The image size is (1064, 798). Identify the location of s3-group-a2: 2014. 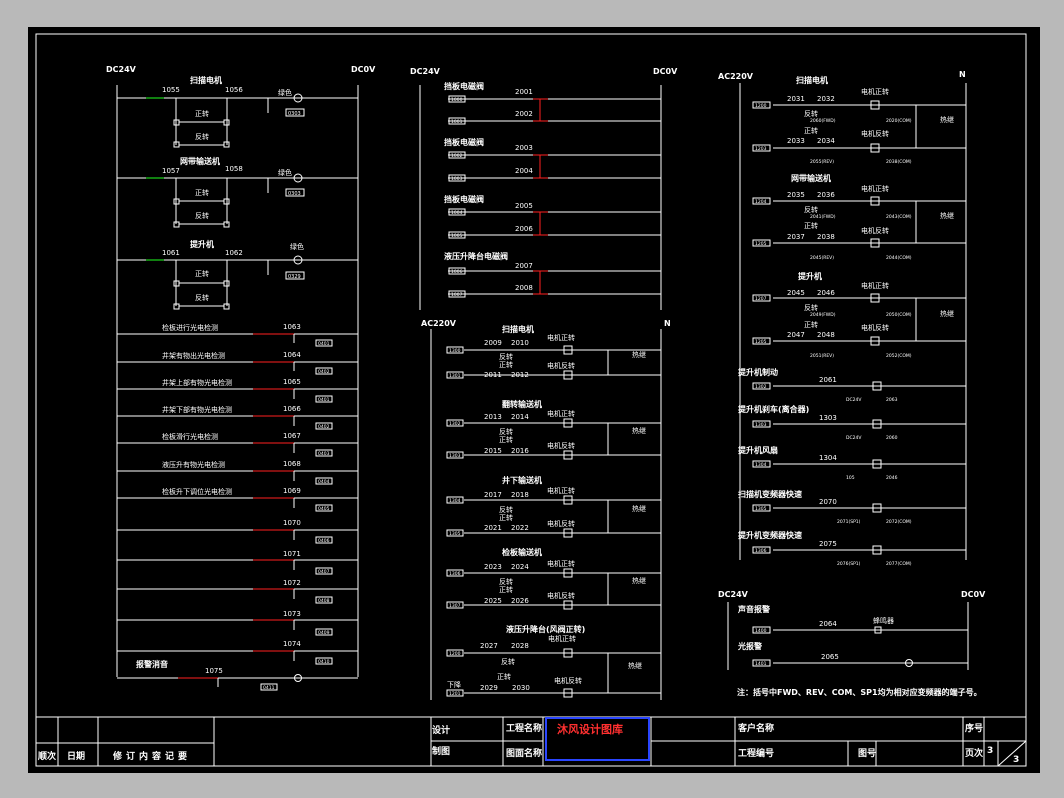
(520, 417).